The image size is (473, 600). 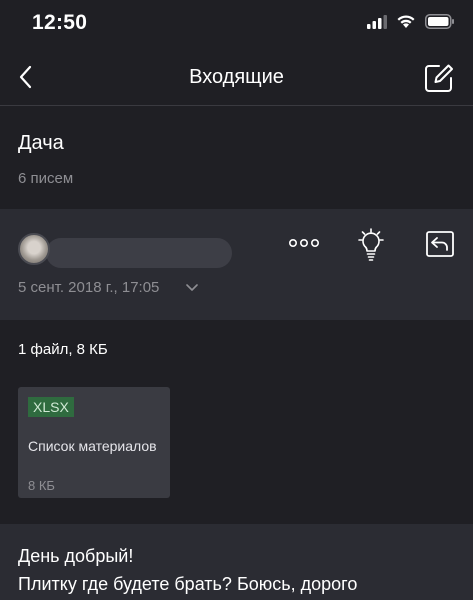 What do you see at coordinates (406, 21) in the screenshot?
I see `wifi-icon` at bounding box center [406, 21].